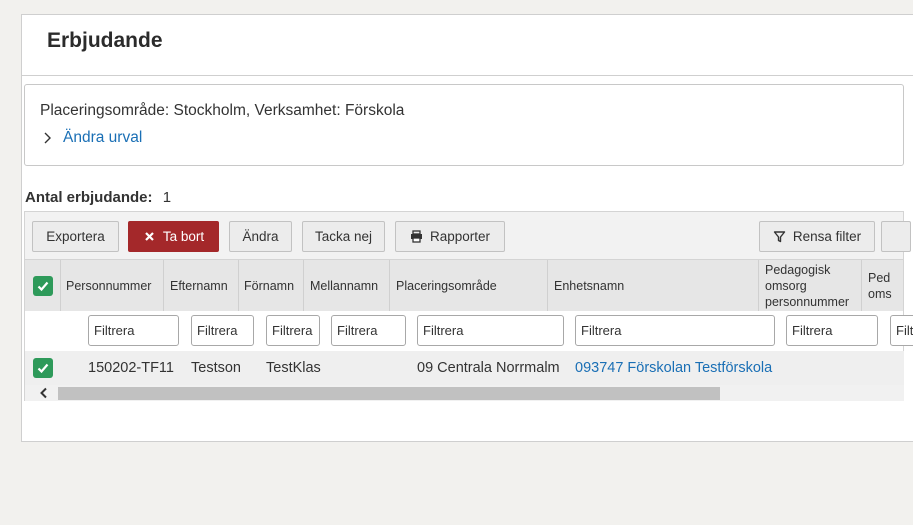 This screenshot has height=525, width=913. I want to click on clear-filter-button: Rensa filter, so click(817, 236).